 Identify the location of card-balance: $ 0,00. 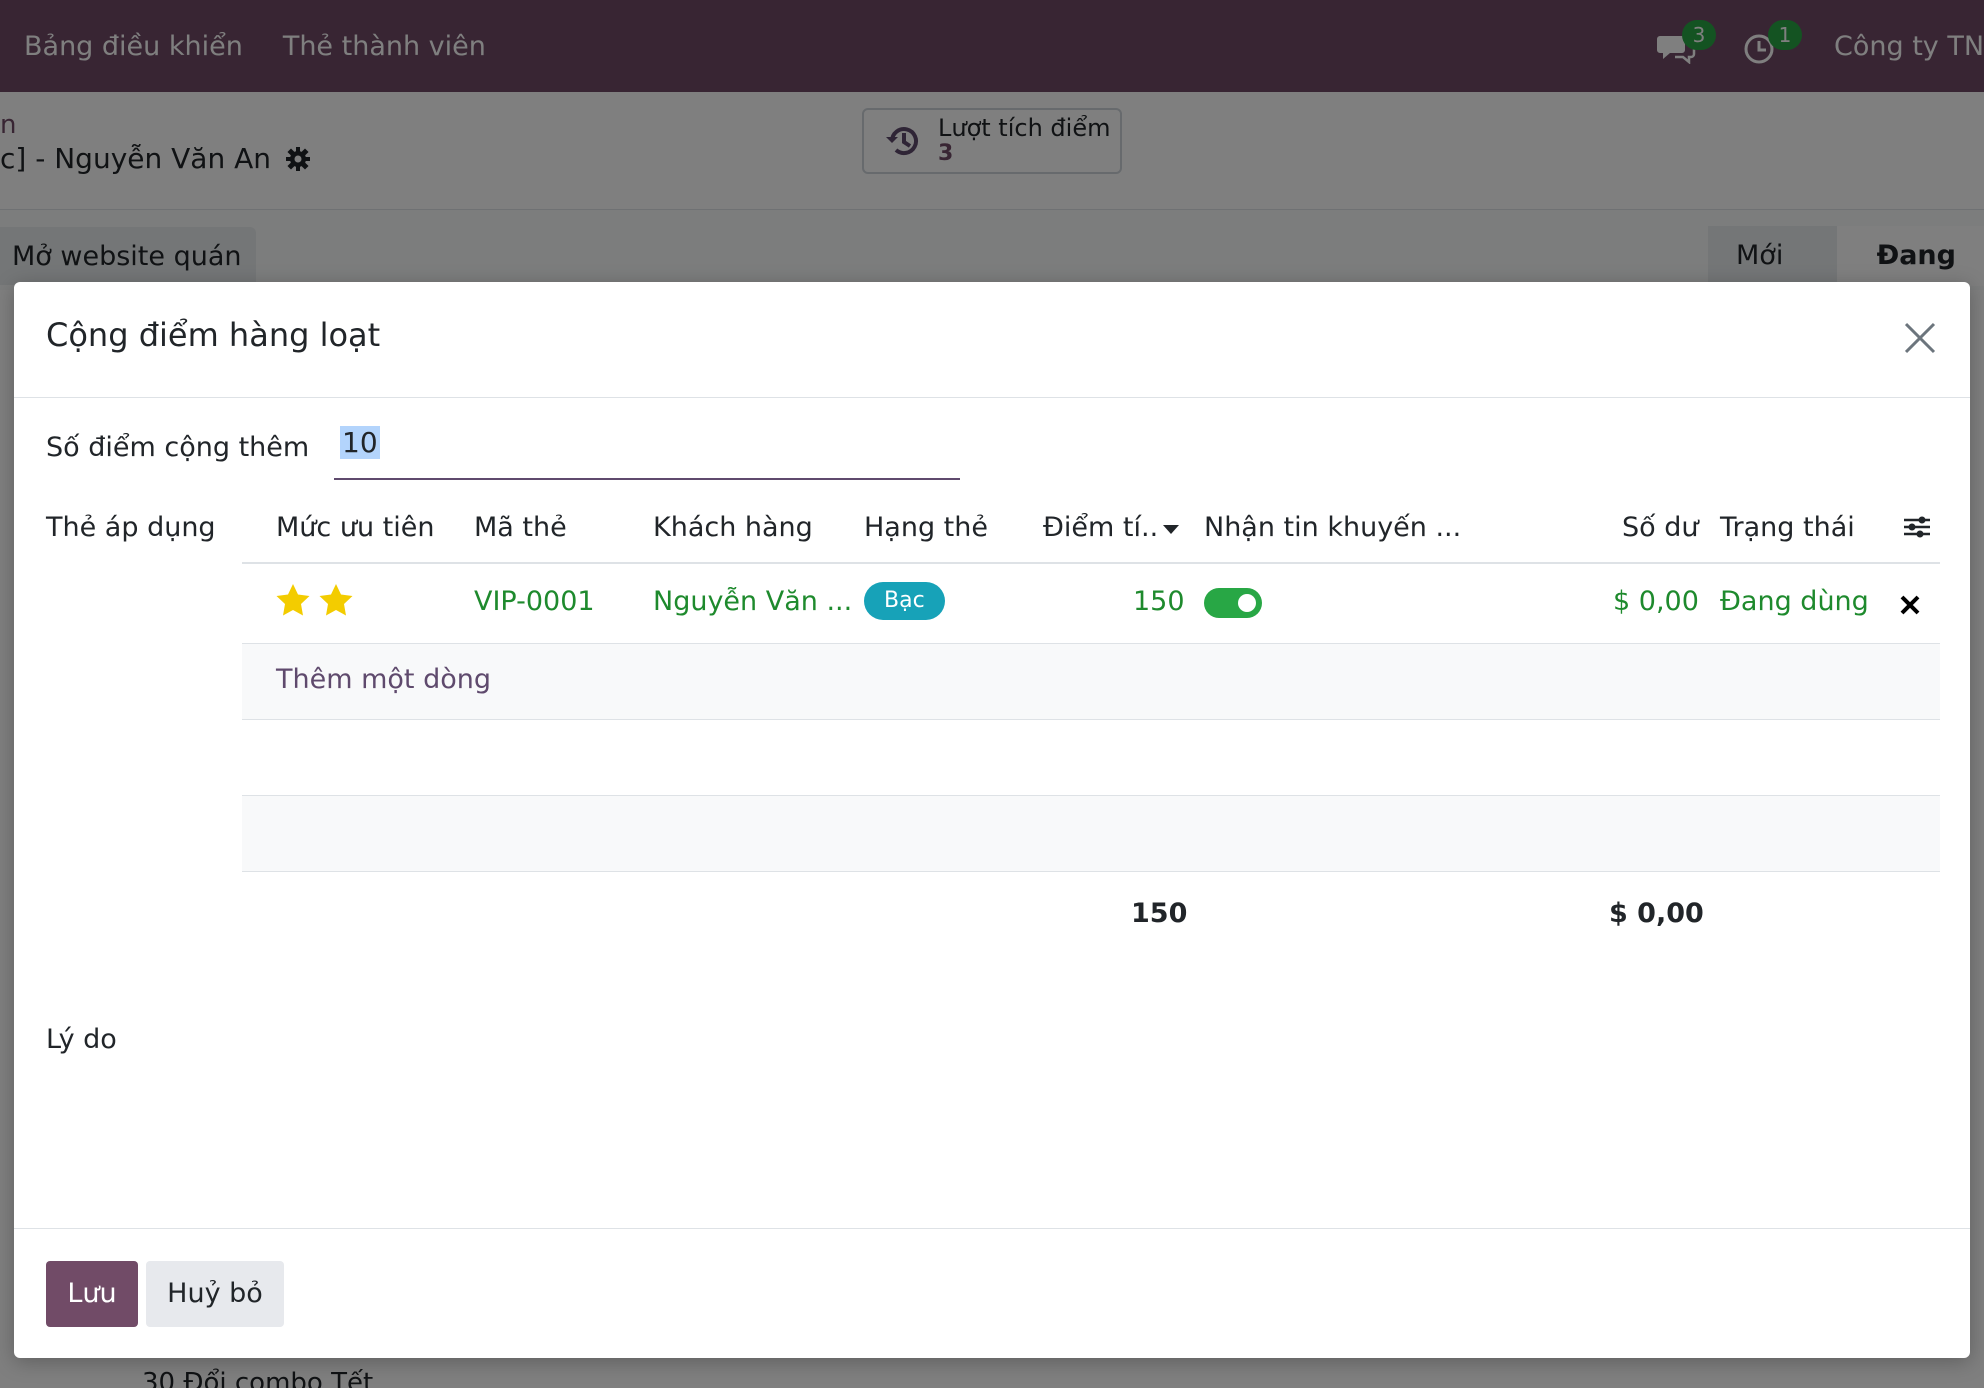
(1656, 601).